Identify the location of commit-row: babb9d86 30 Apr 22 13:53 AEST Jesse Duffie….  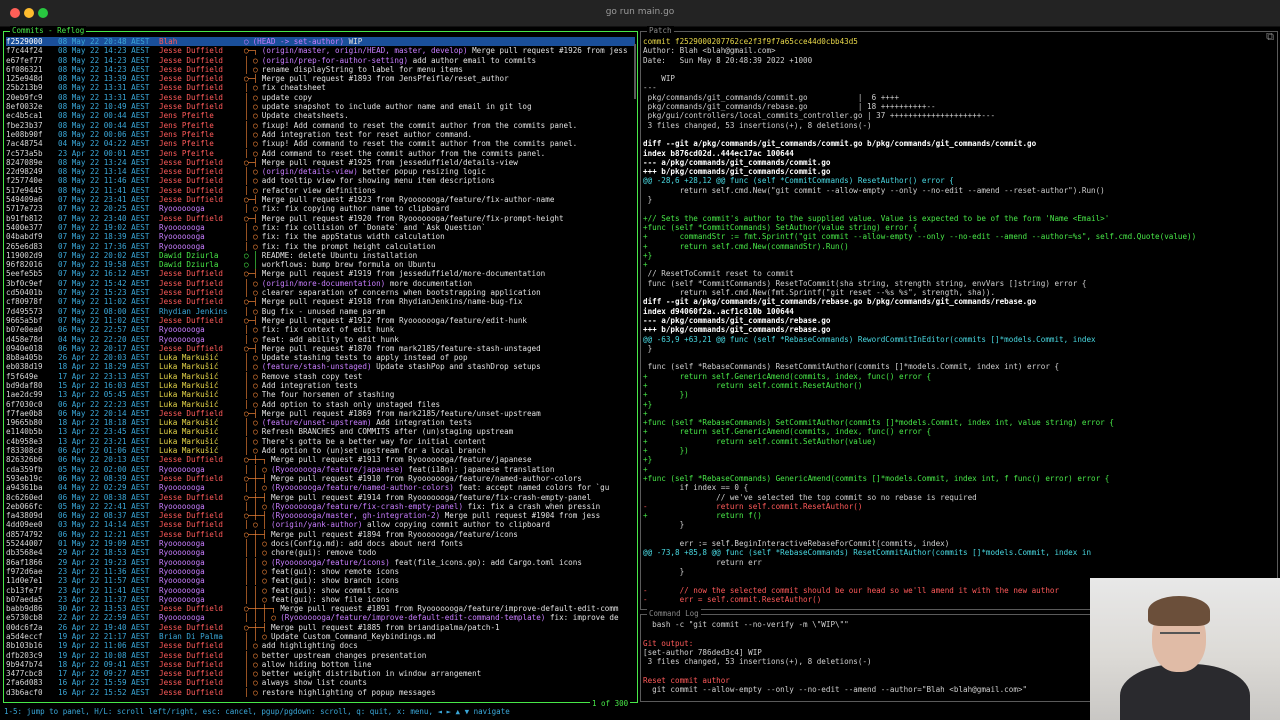
(320, 608).